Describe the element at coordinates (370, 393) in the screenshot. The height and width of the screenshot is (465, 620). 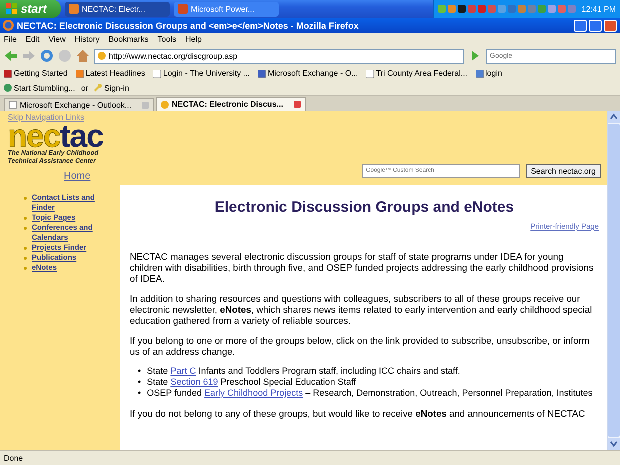
I see `list-item: OSEP funded Early Childhood Projects – Research, Demonstration, Outreach, Personnel Preparation, Institutes` at that location.